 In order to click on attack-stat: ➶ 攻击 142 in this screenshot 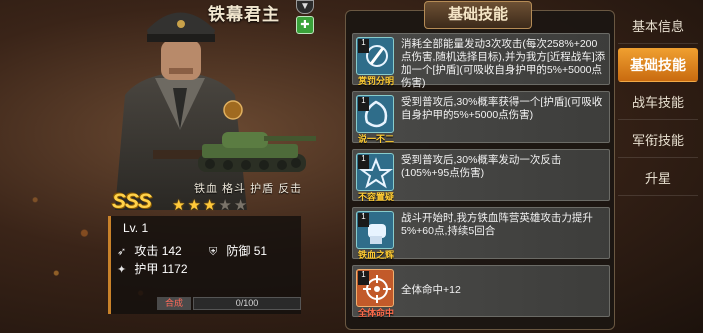, I will do `click(149, 250)`.